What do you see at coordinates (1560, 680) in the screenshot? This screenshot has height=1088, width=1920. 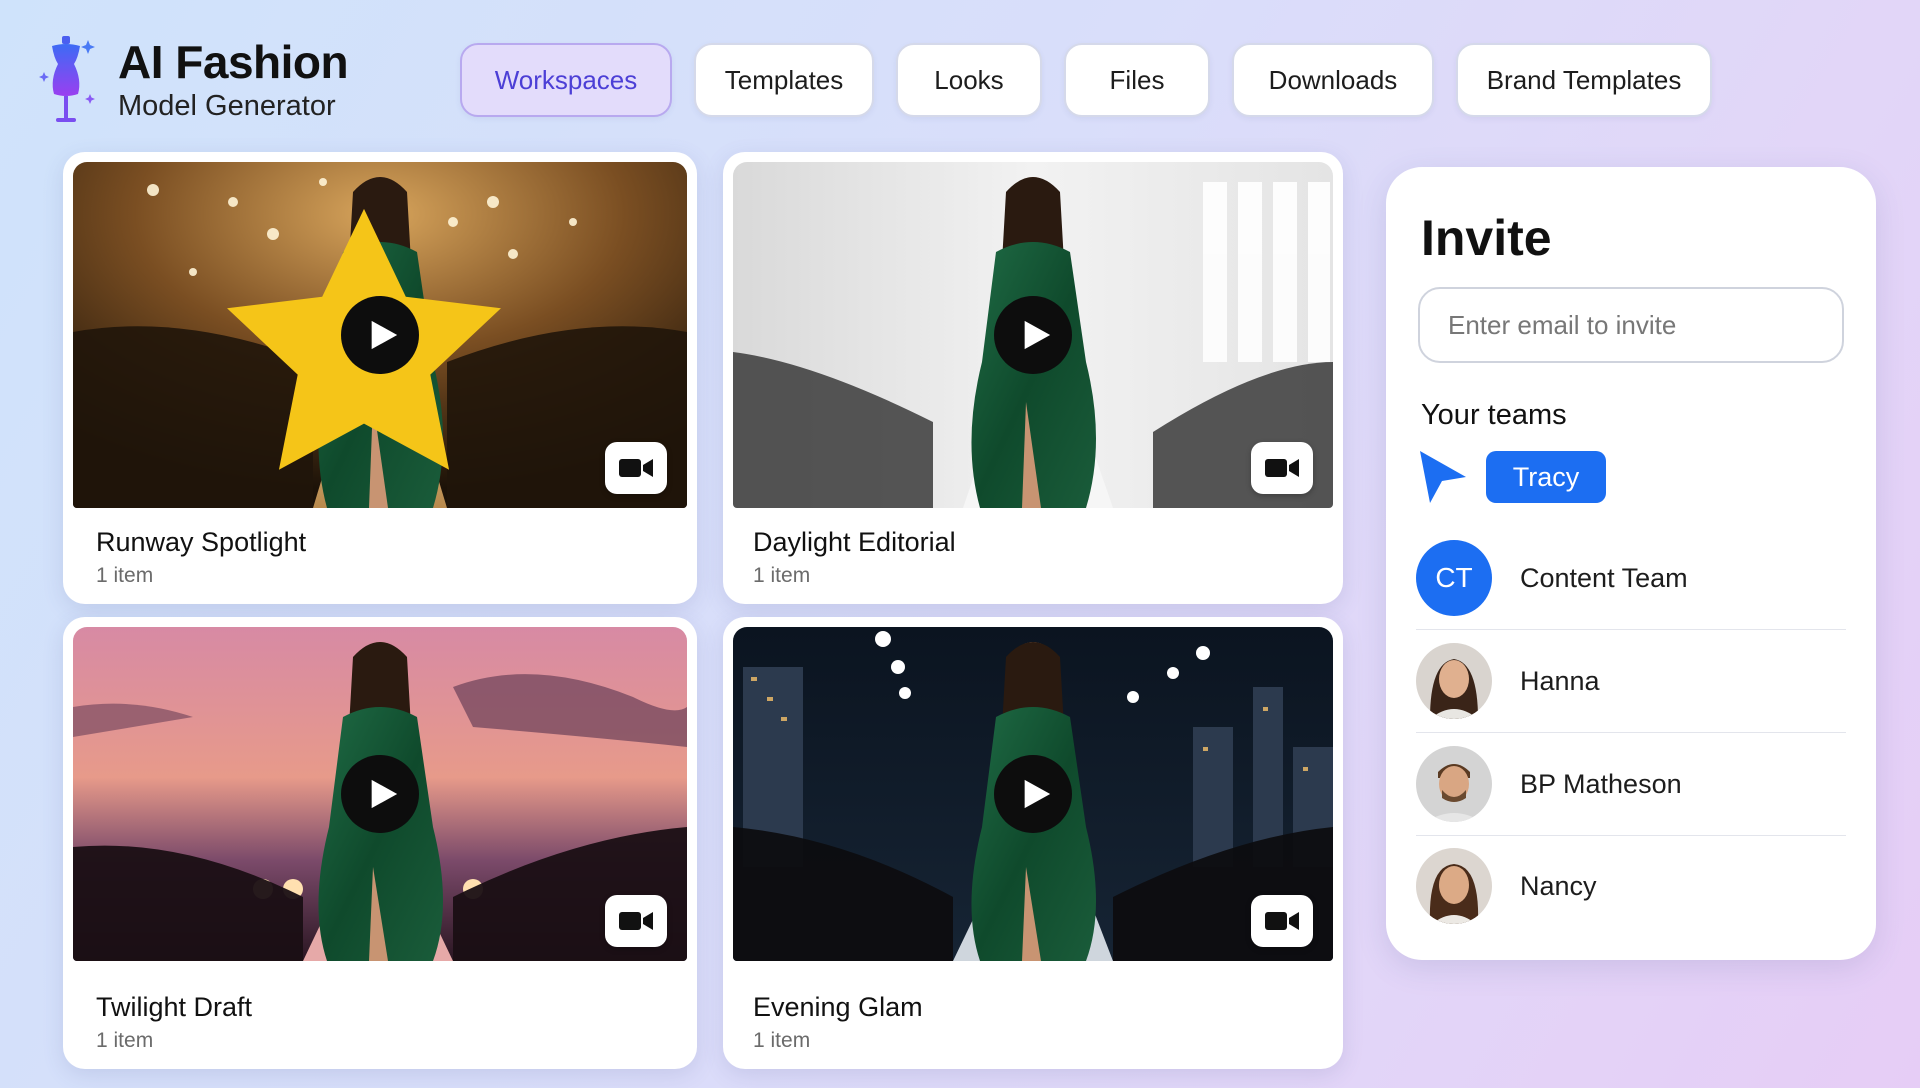 I see `member-name: Hanna` at bounding box center [1560, 680].